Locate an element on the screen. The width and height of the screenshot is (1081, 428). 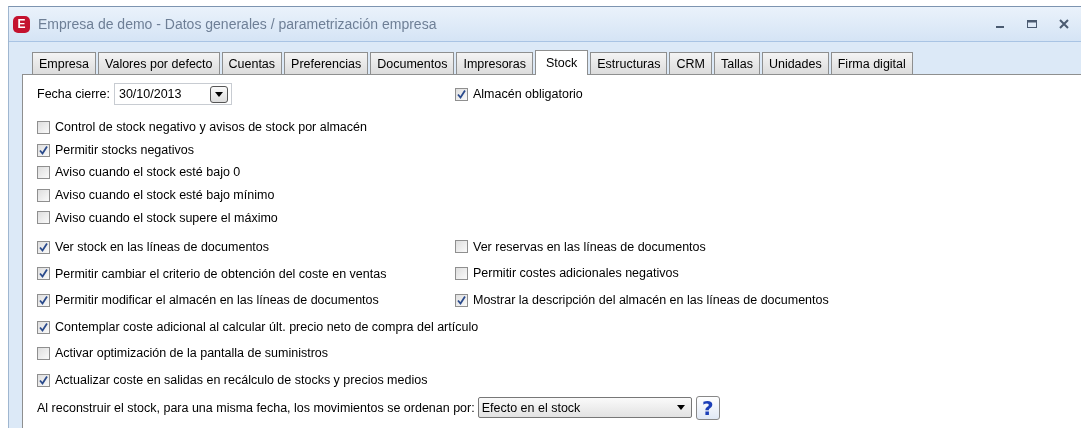
dropdown-button is located at coordinates (218, 94).